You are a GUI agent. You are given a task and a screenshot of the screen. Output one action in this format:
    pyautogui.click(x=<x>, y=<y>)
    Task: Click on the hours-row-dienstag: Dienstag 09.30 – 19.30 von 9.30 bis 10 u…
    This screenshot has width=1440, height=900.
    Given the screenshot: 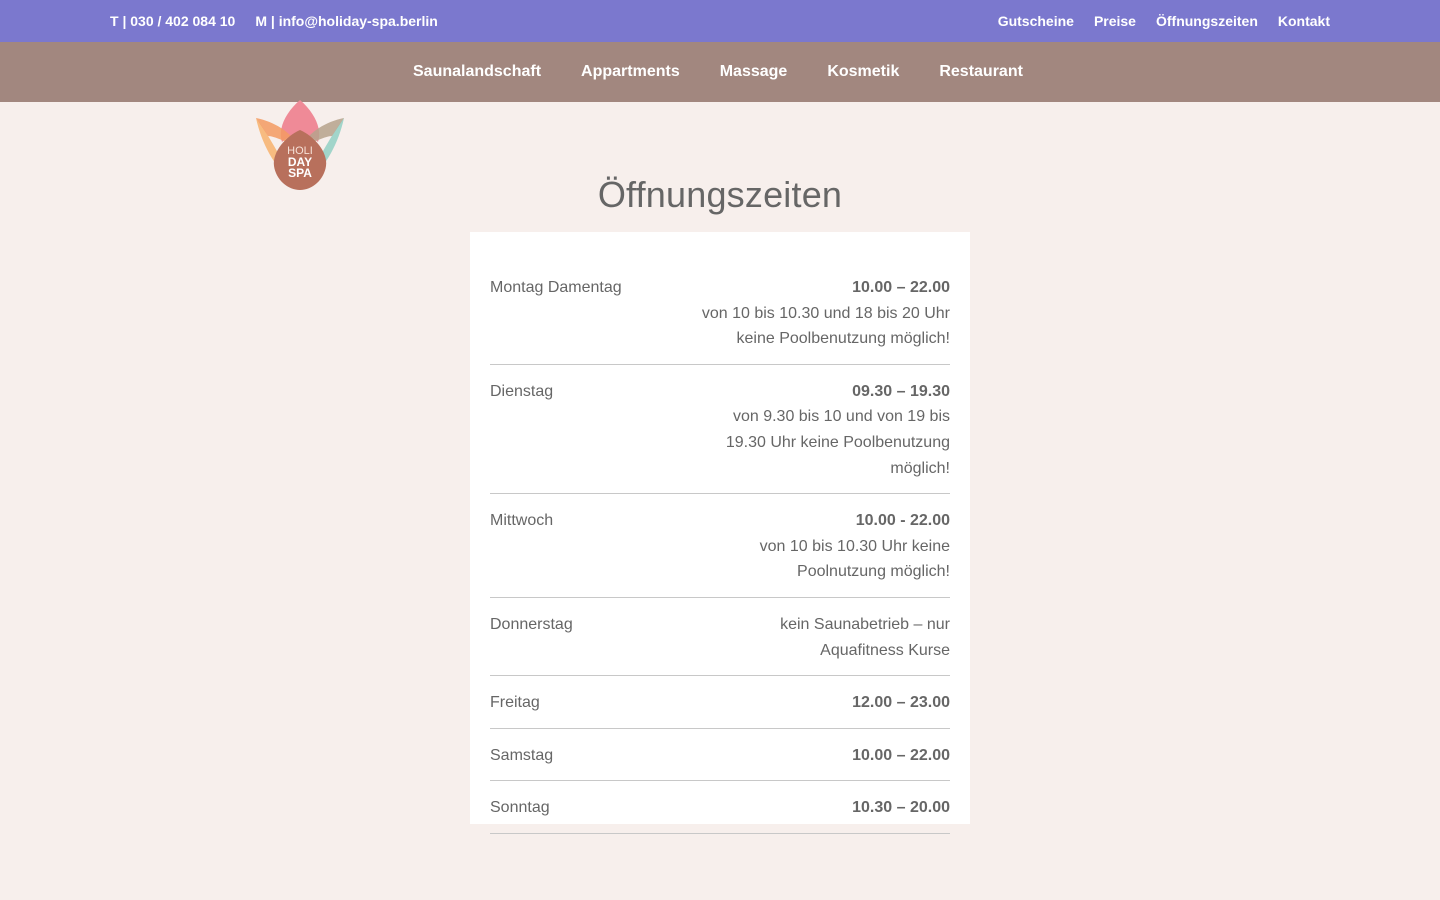 What is the action you would take?
    pyautogui.click(x=720, y=435)
    